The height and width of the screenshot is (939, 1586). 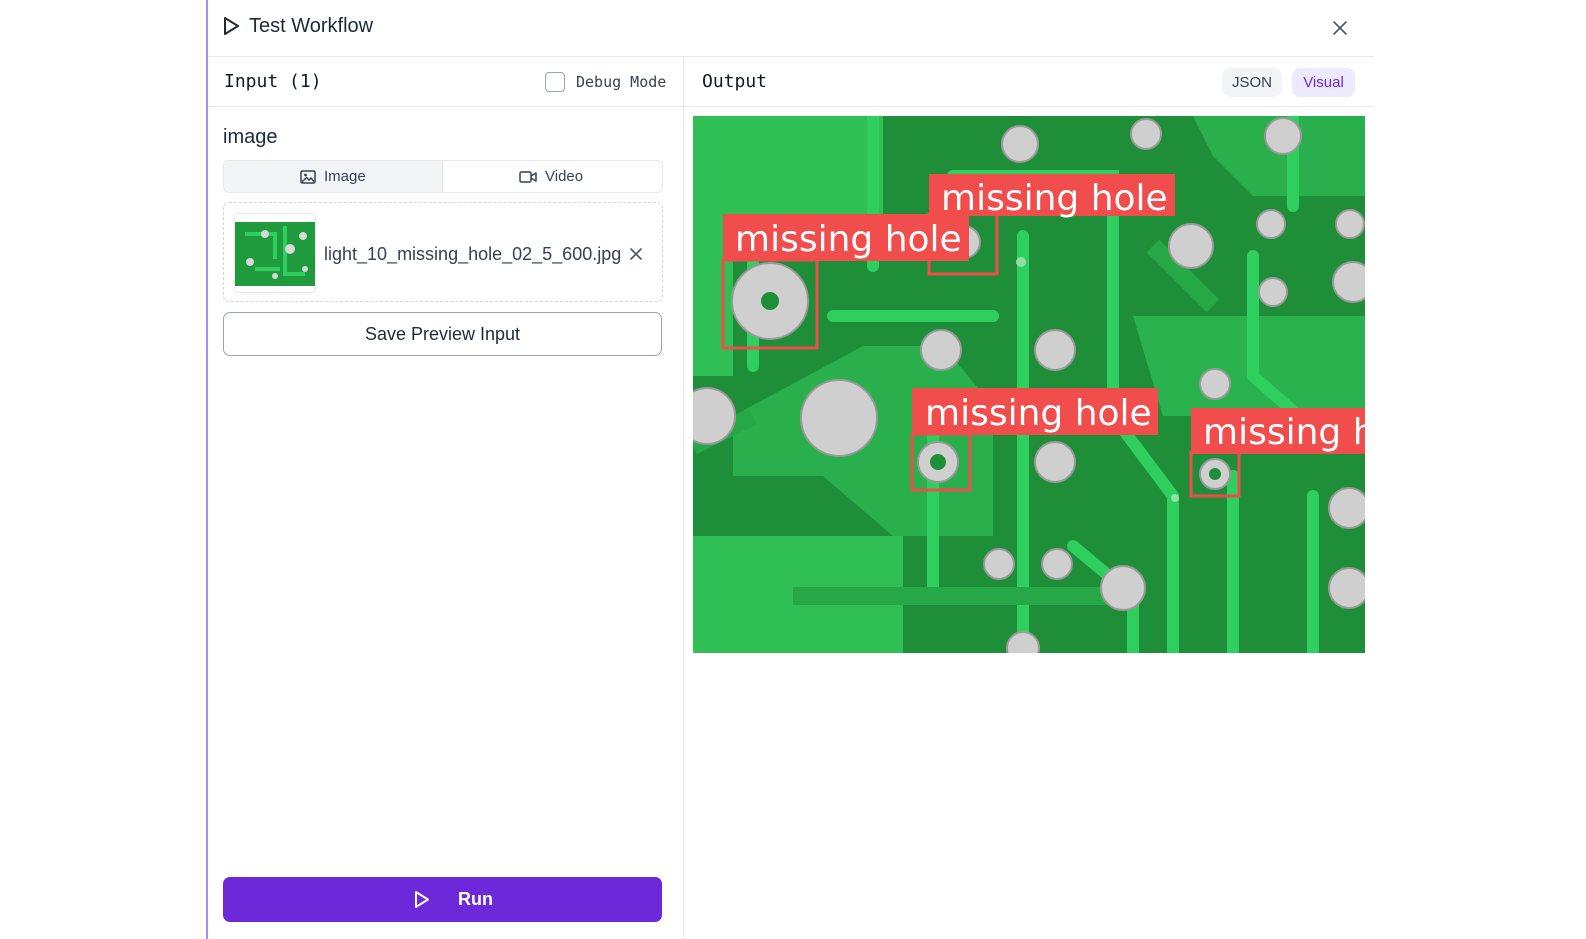 What do you see at coordinates (555, 82) in the screenshot?
I see `debug-mode-checkbox` at bounding box center [555, 82].